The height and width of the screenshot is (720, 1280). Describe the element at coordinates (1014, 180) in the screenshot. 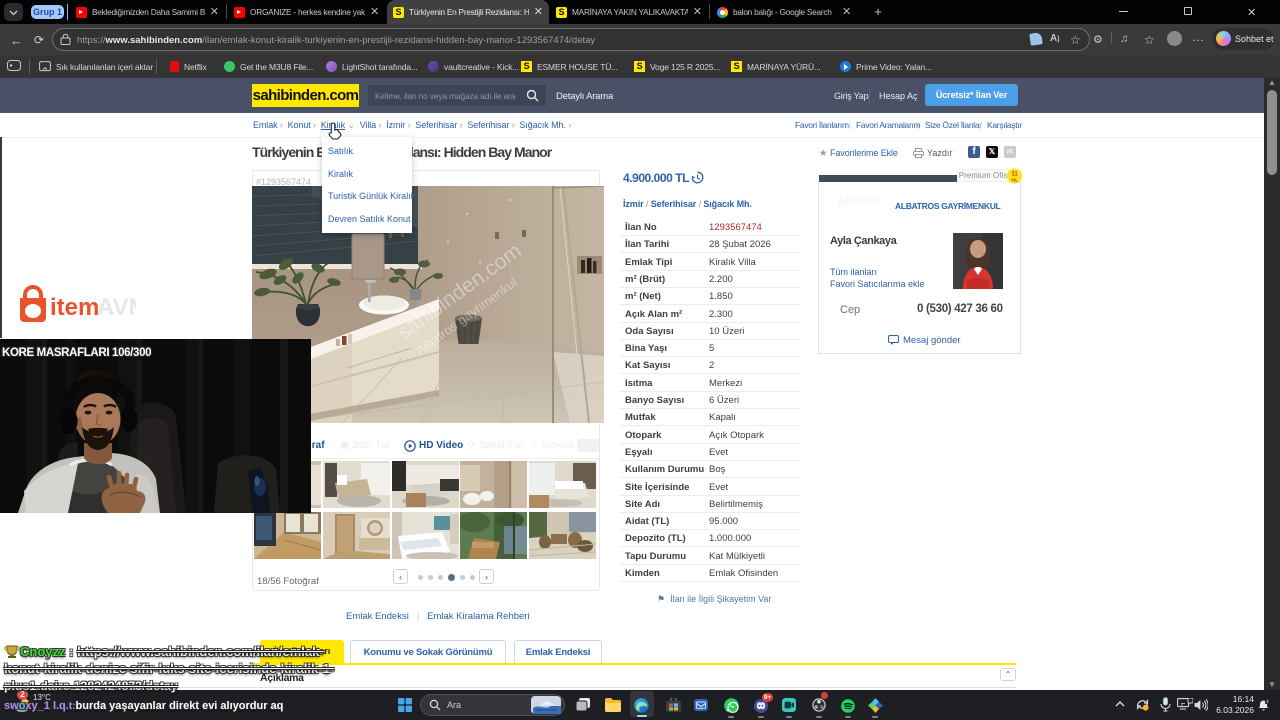

I see `svg-text: YIL` at that location.